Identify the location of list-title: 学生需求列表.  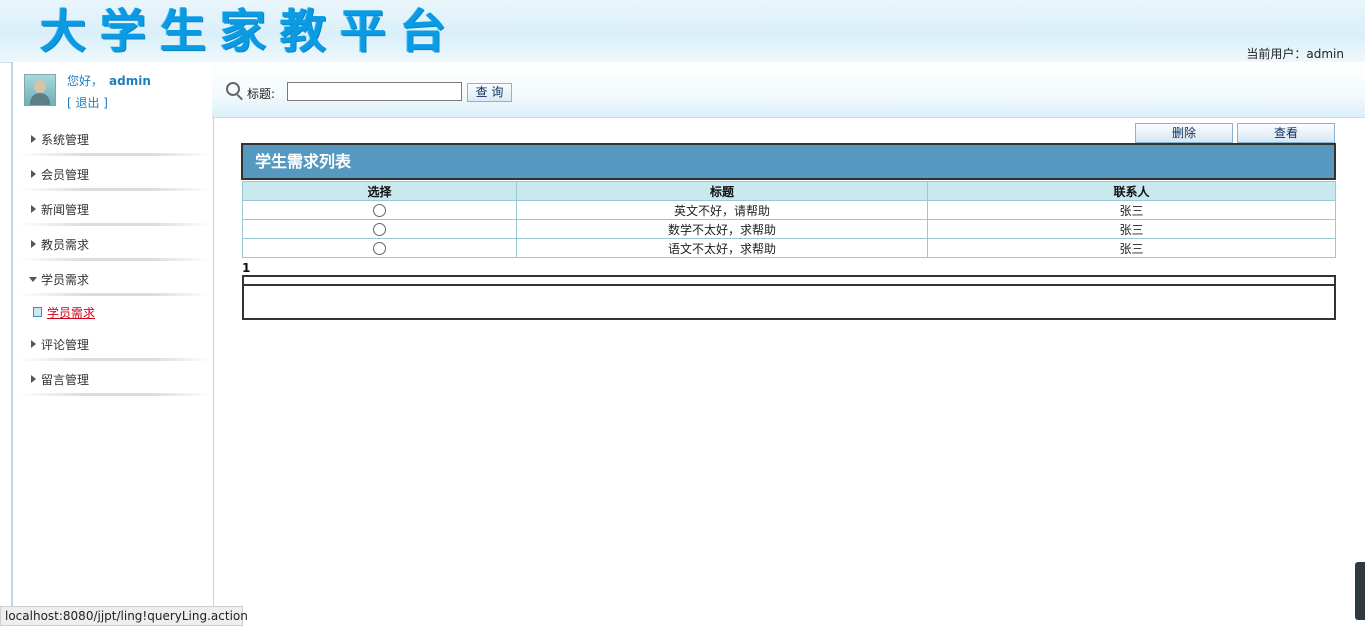
(788, 161).